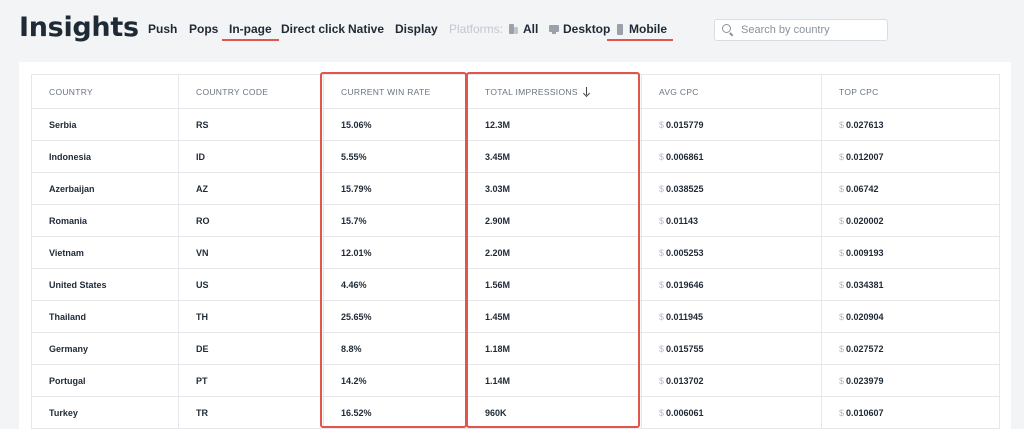 Image resolution: width=1024 pixels, height=429 pixels. What do you see at coordinates (910, 188) in the screenshot?
I see `top-cpc-cell: $0.06742` at bounding box center [910, 188].